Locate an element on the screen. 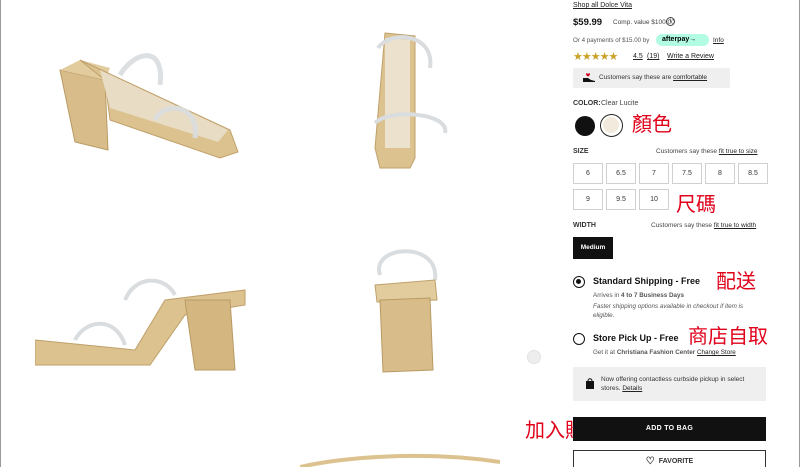 The width and height of the screenshot is (800, 467). product-photo-front is located at coordinates (415, 100).